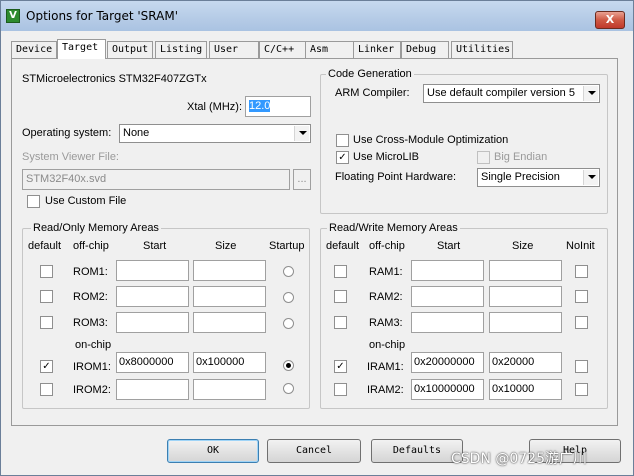  Describe the element at coordinates (377, 49) in the screenshot. I see `tab-linker: Linker` at that location.